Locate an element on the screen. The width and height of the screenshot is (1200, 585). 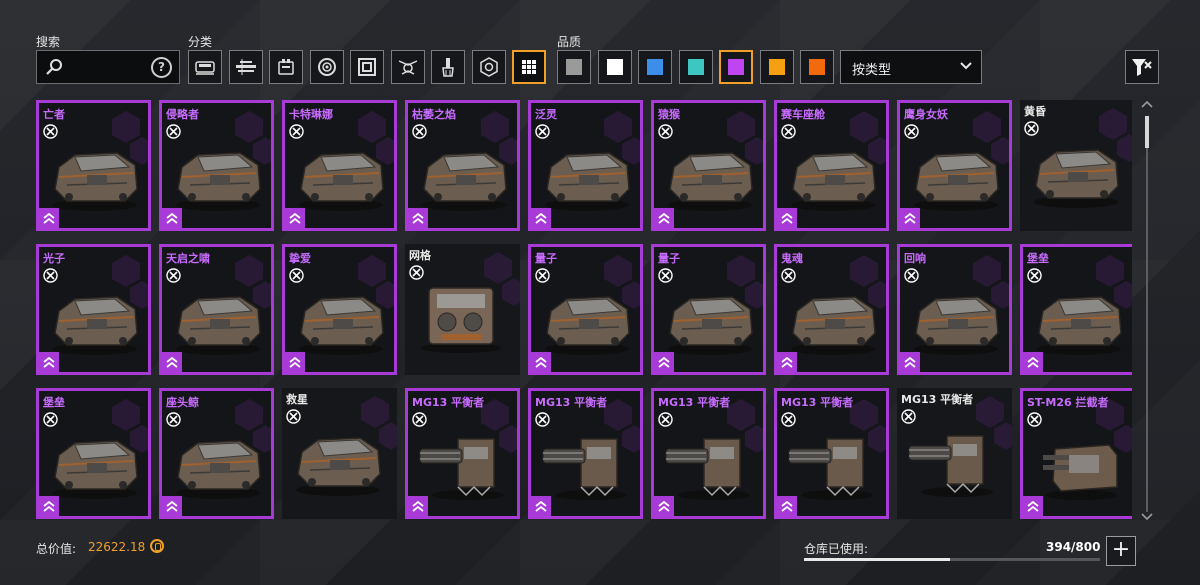
scrollbar-track is located at coordinates (1147, 314).